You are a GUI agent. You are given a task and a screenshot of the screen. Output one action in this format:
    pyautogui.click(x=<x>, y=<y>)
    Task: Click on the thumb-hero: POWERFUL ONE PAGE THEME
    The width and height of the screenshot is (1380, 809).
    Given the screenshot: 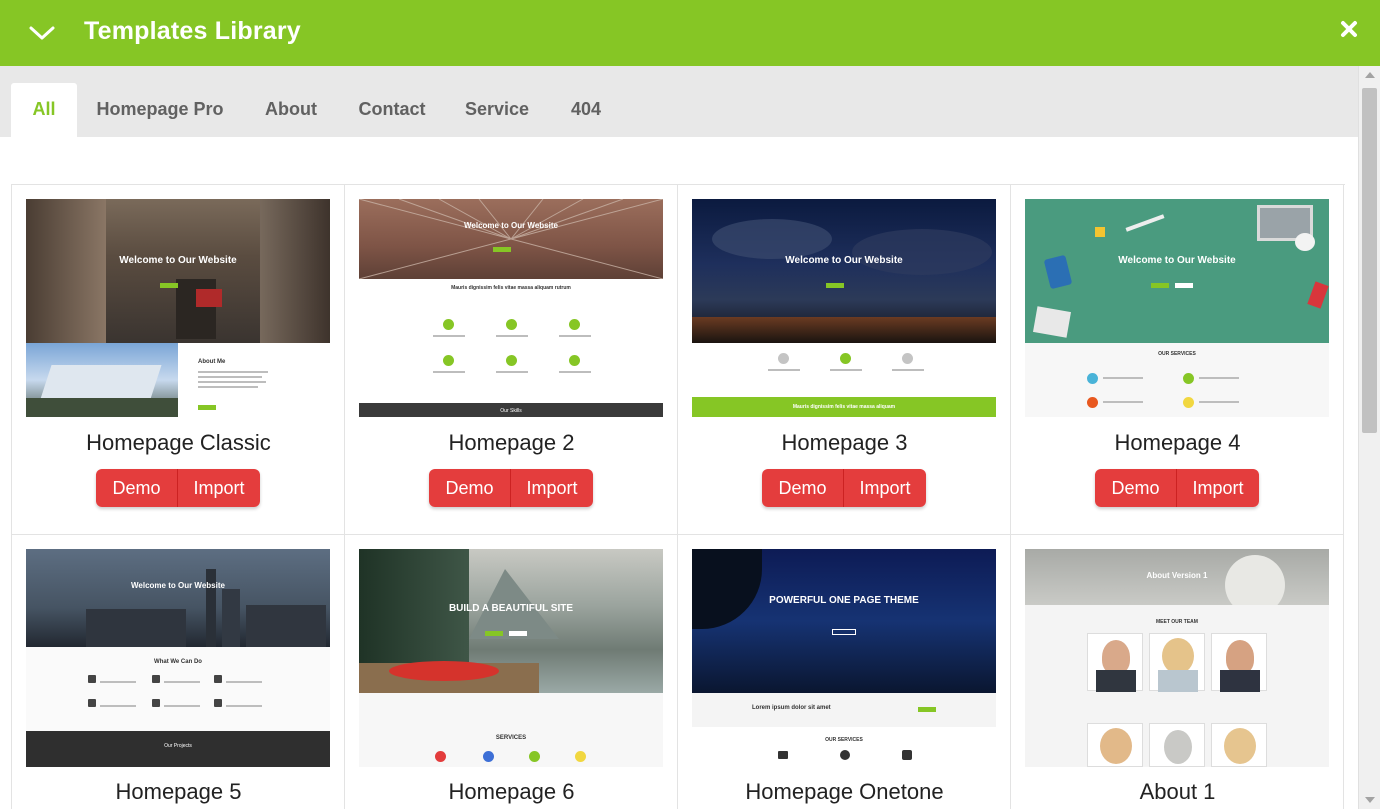 What is the action you would take?
    pyautogui.click(x=844, y=621)
    